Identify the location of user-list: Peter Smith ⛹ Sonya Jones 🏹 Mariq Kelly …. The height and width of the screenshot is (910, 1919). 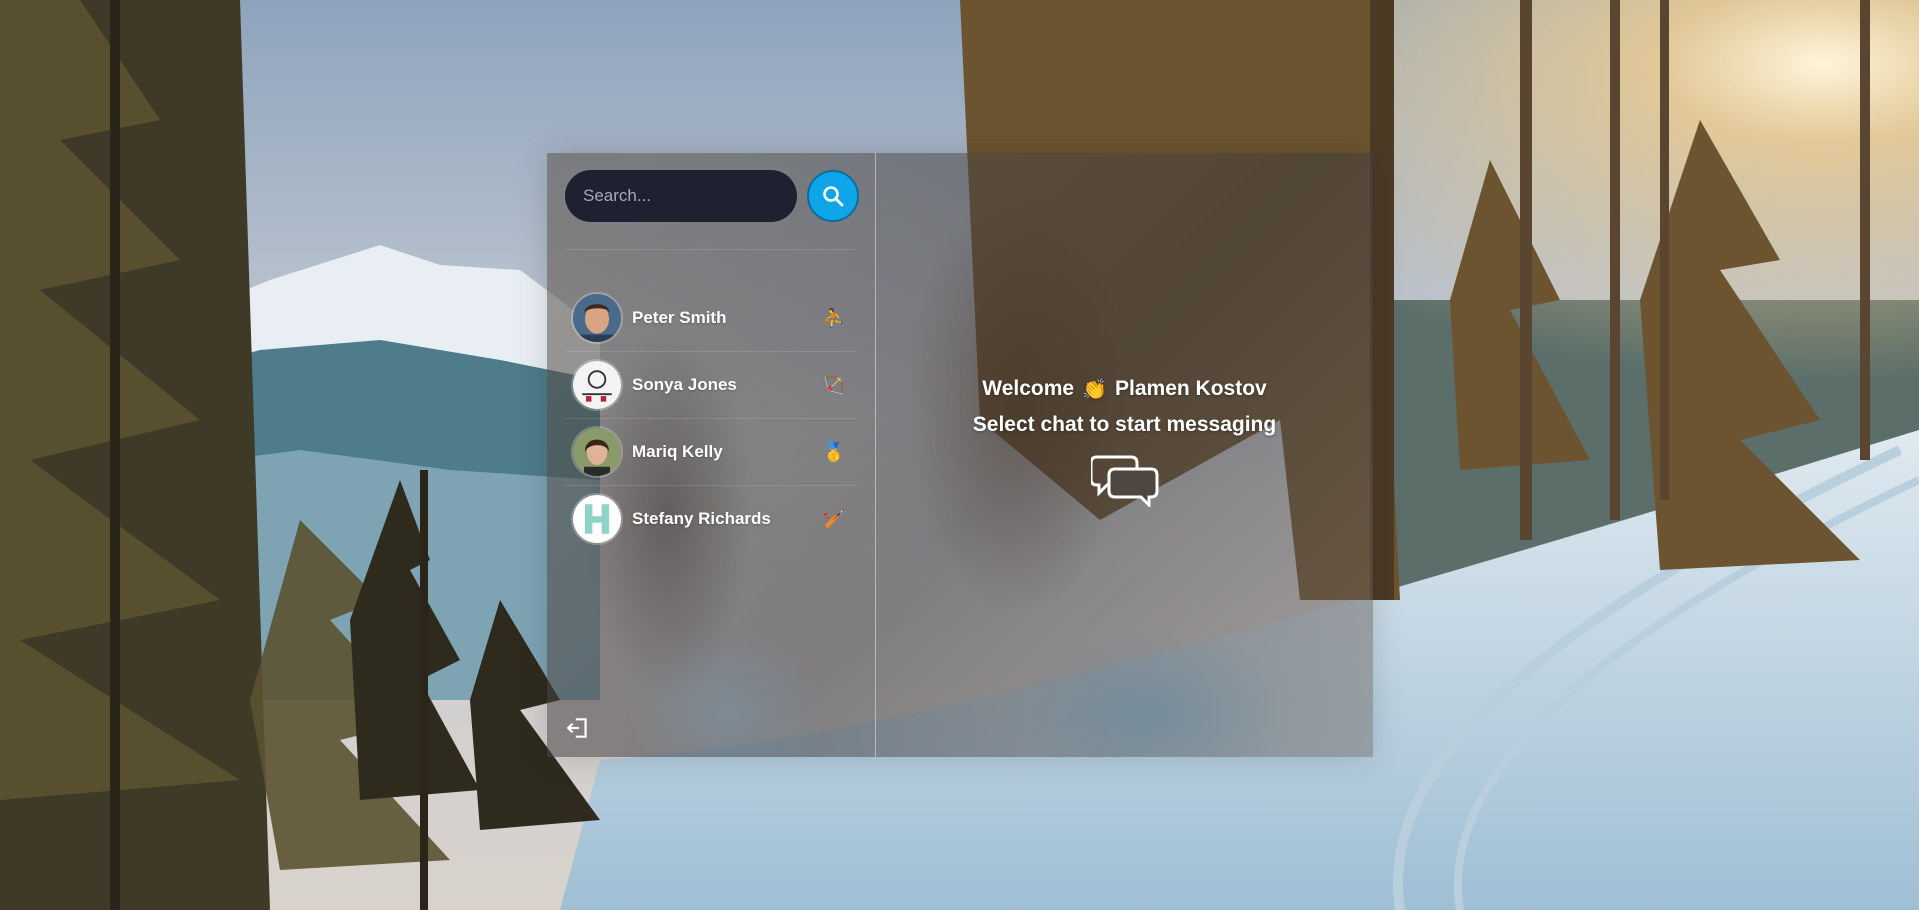
(711, 418).